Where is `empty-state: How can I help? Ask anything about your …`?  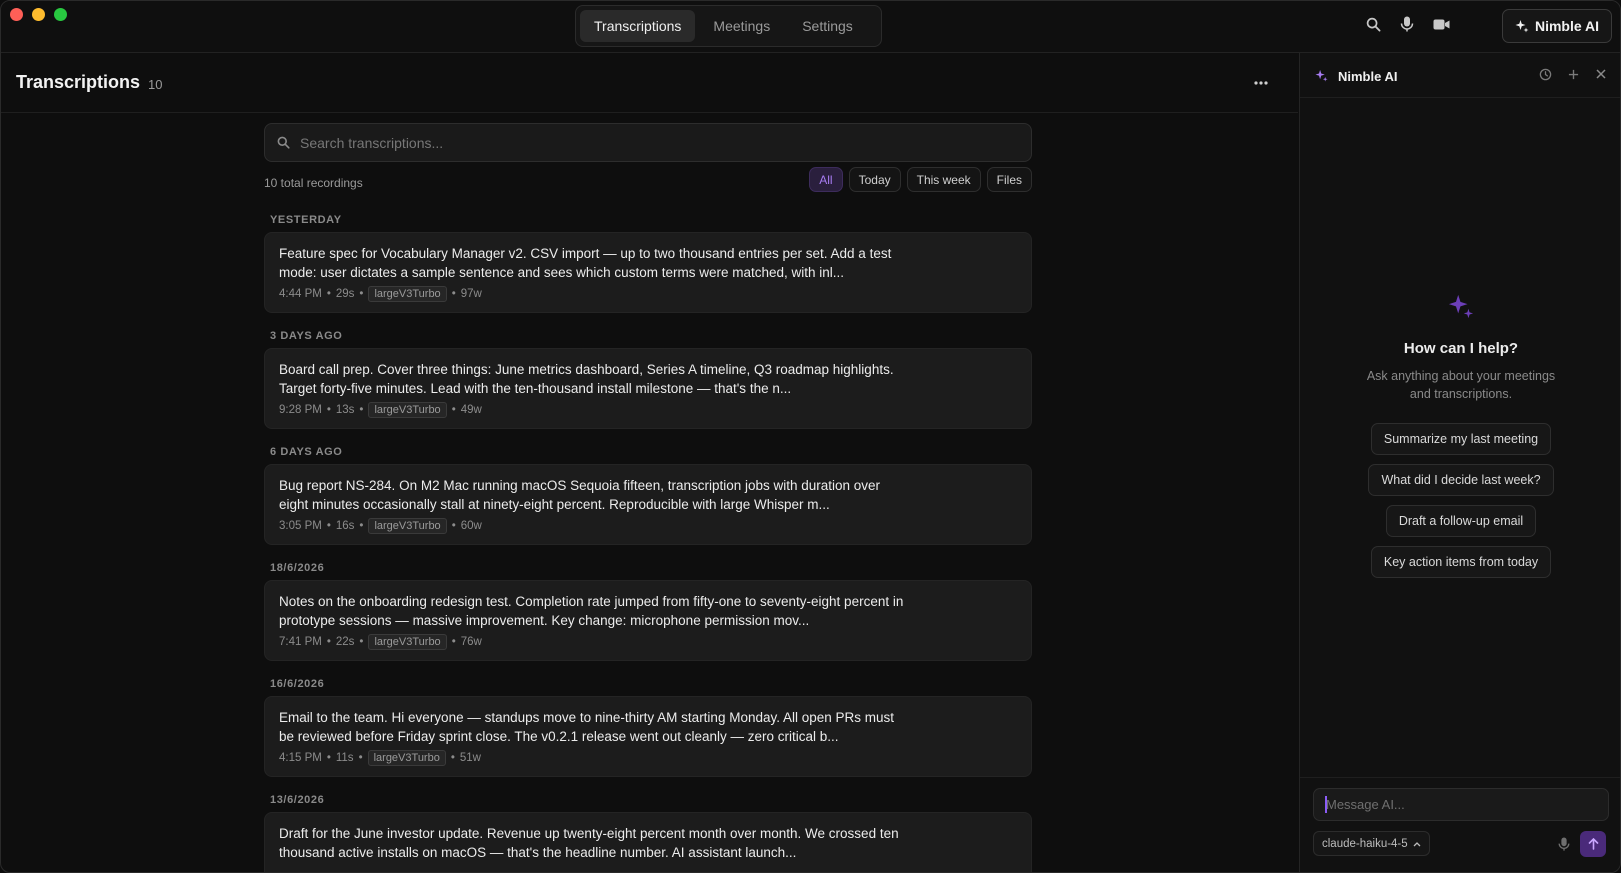
empty-state: How can I help? Ask anything about your … is located at coordinates (1460, 435).